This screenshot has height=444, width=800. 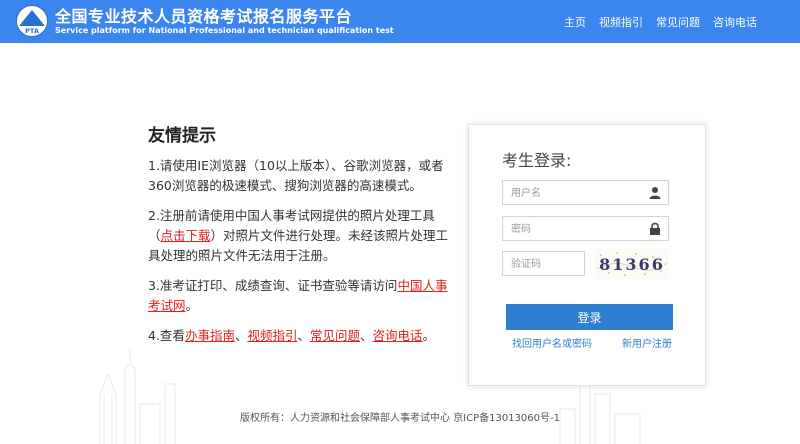 I want to click on password-input, so click(x=572, y=229).